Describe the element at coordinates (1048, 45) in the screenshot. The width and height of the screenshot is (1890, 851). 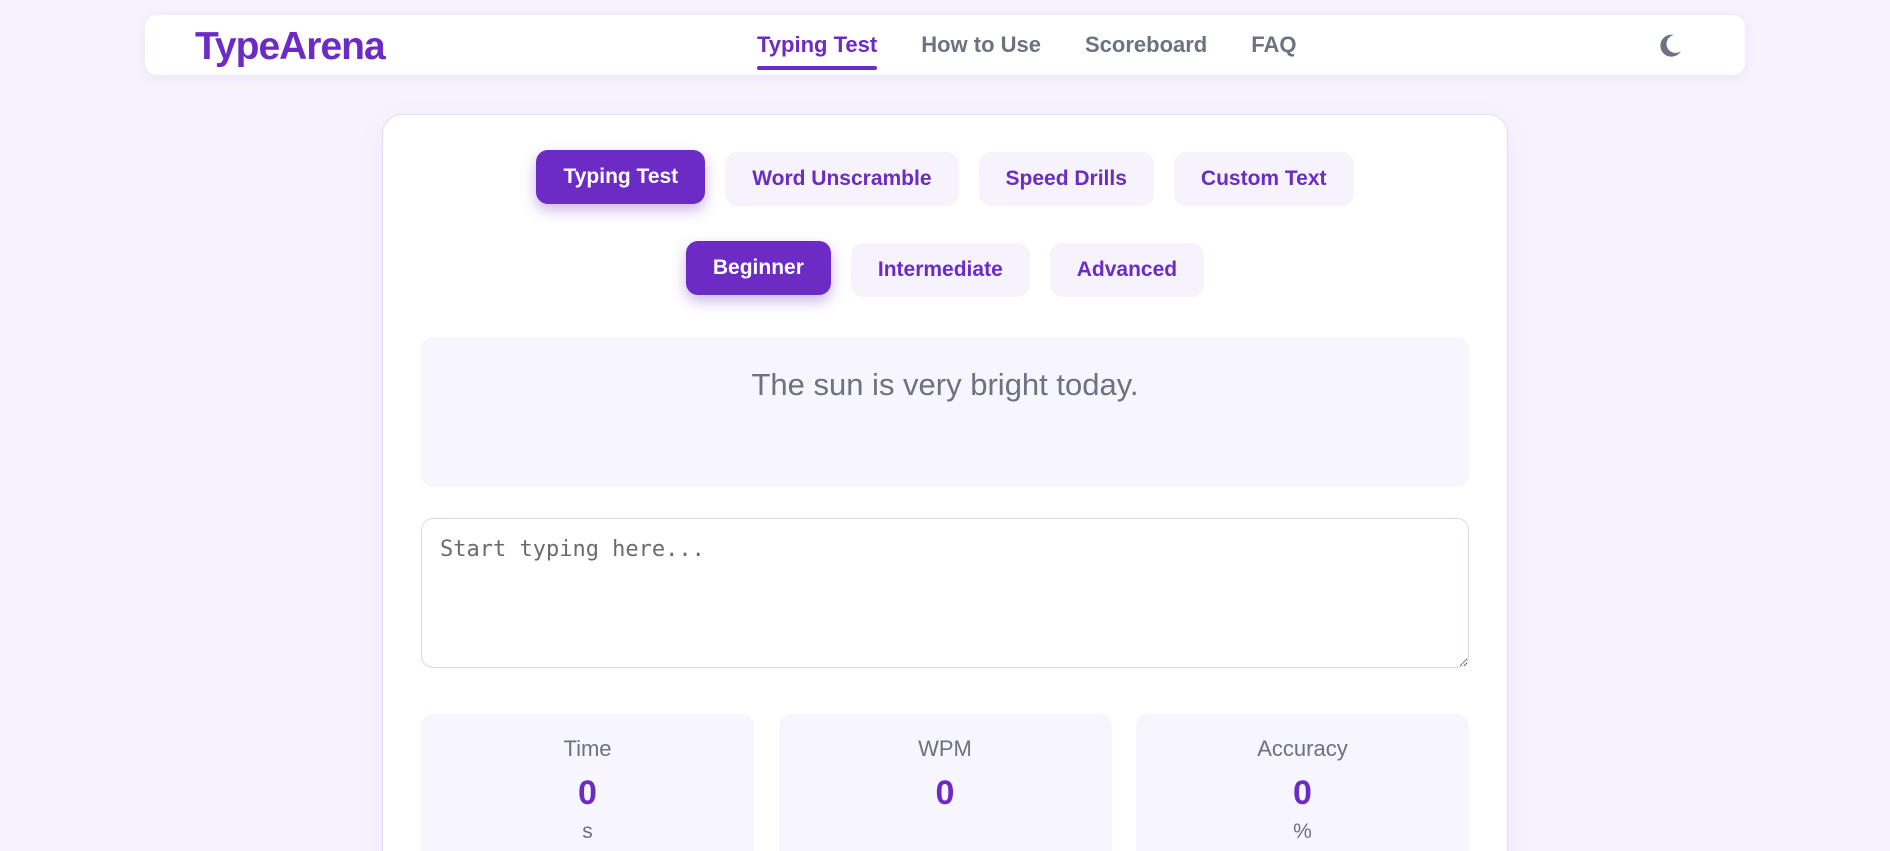
I see `main-nav: Typing Test How to Use Scoreboard FAQ` at that location.